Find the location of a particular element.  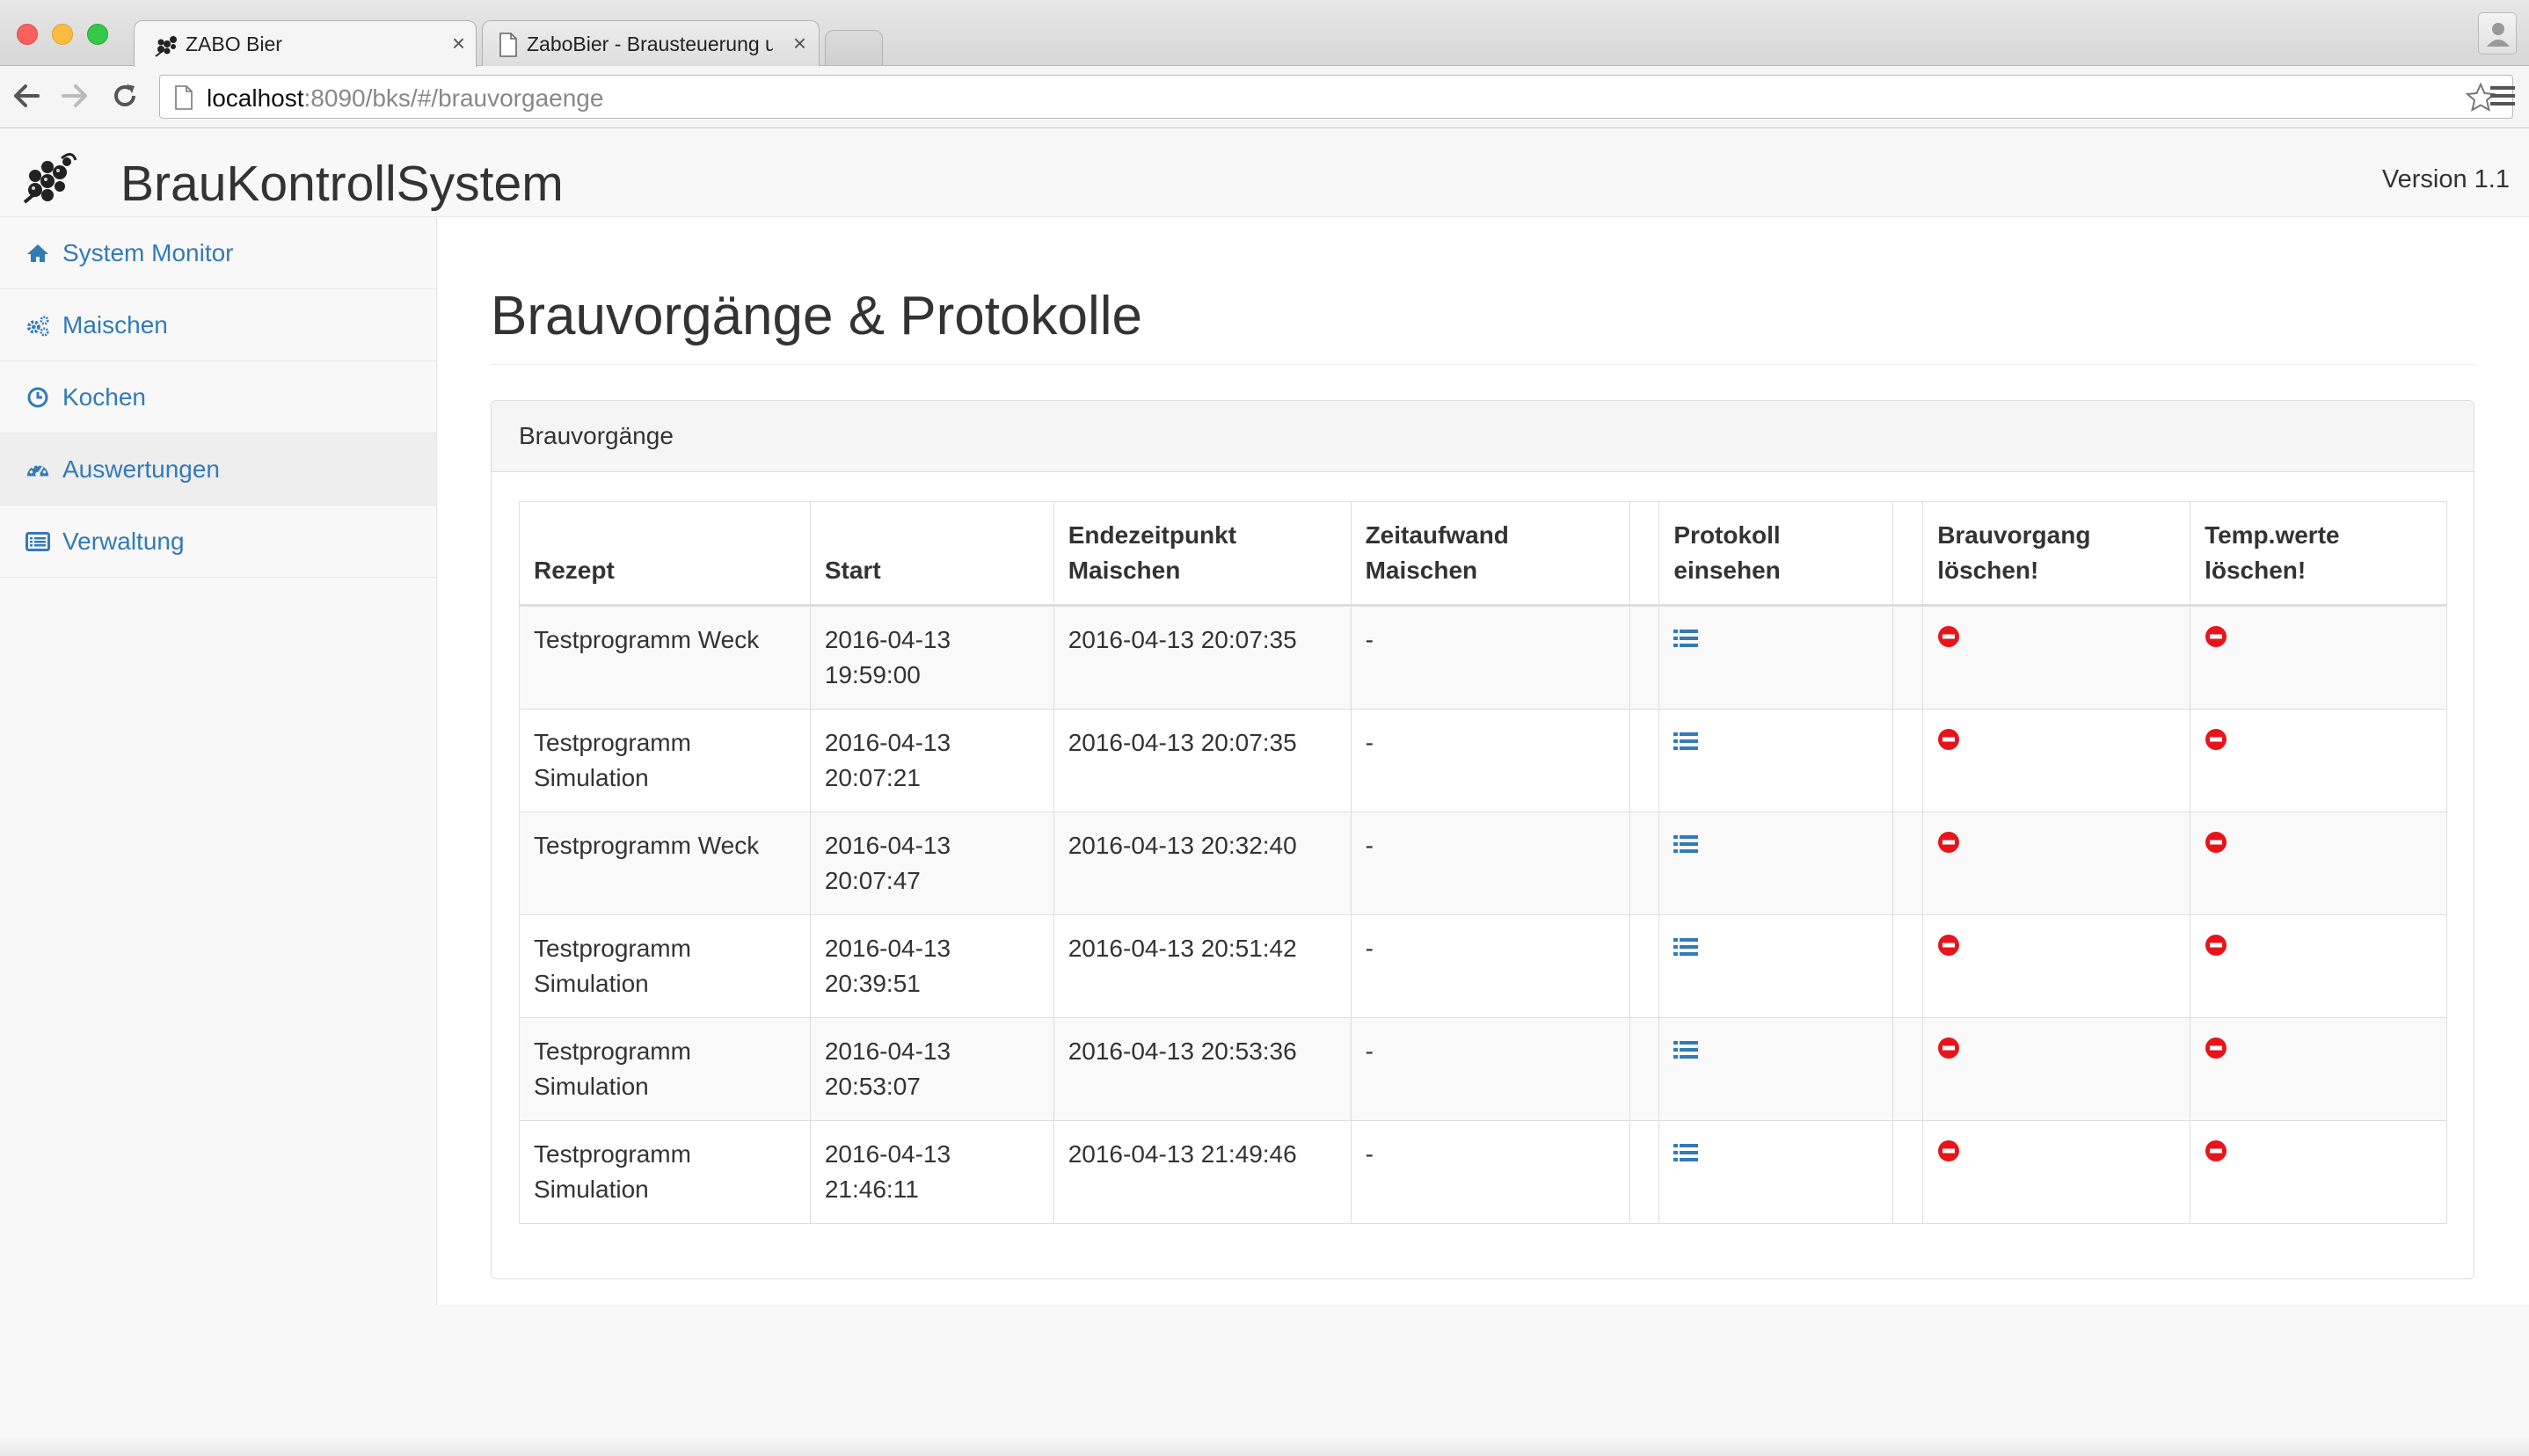

clock-icon is located at coordinates (38, 397).